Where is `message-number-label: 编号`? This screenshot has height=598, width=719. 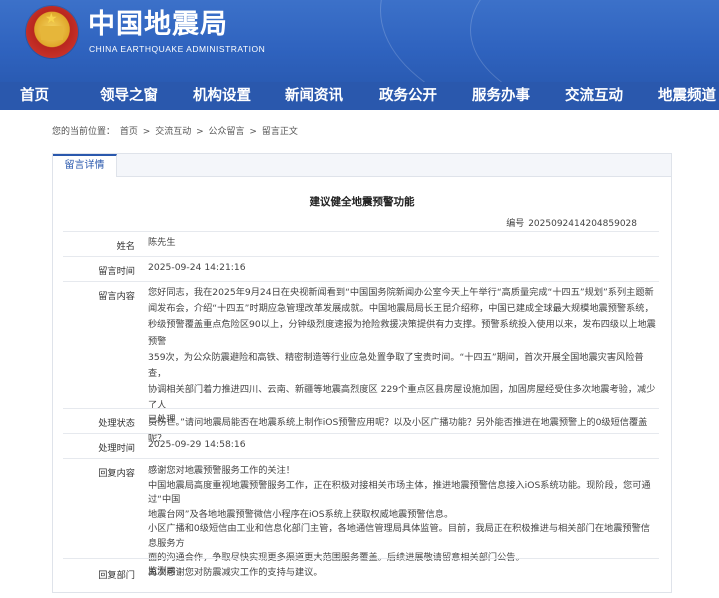
message-number-label: 编号 is located at coordinates (515, 224).